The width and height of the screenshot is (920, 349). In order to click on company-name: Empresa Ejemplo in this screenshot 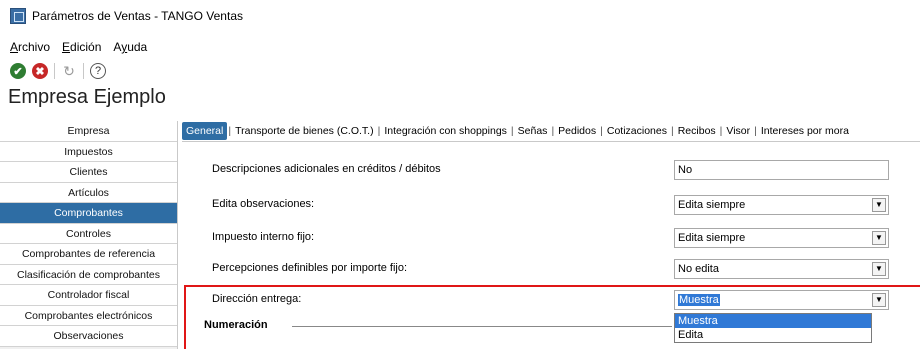, I will do `click(87, 97)`.